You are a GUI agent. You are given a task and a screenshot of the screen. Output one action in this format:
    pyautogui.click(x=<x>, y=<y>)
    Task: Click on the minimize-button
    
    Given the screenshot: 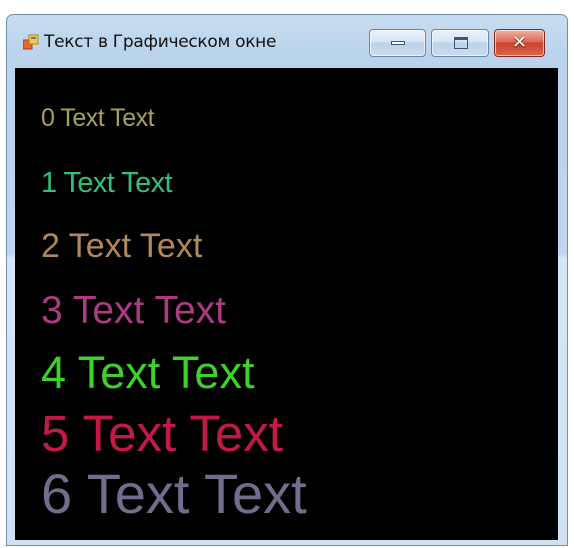 What is the action you would take?
    pyautogui.click(x=397, y=43)
    